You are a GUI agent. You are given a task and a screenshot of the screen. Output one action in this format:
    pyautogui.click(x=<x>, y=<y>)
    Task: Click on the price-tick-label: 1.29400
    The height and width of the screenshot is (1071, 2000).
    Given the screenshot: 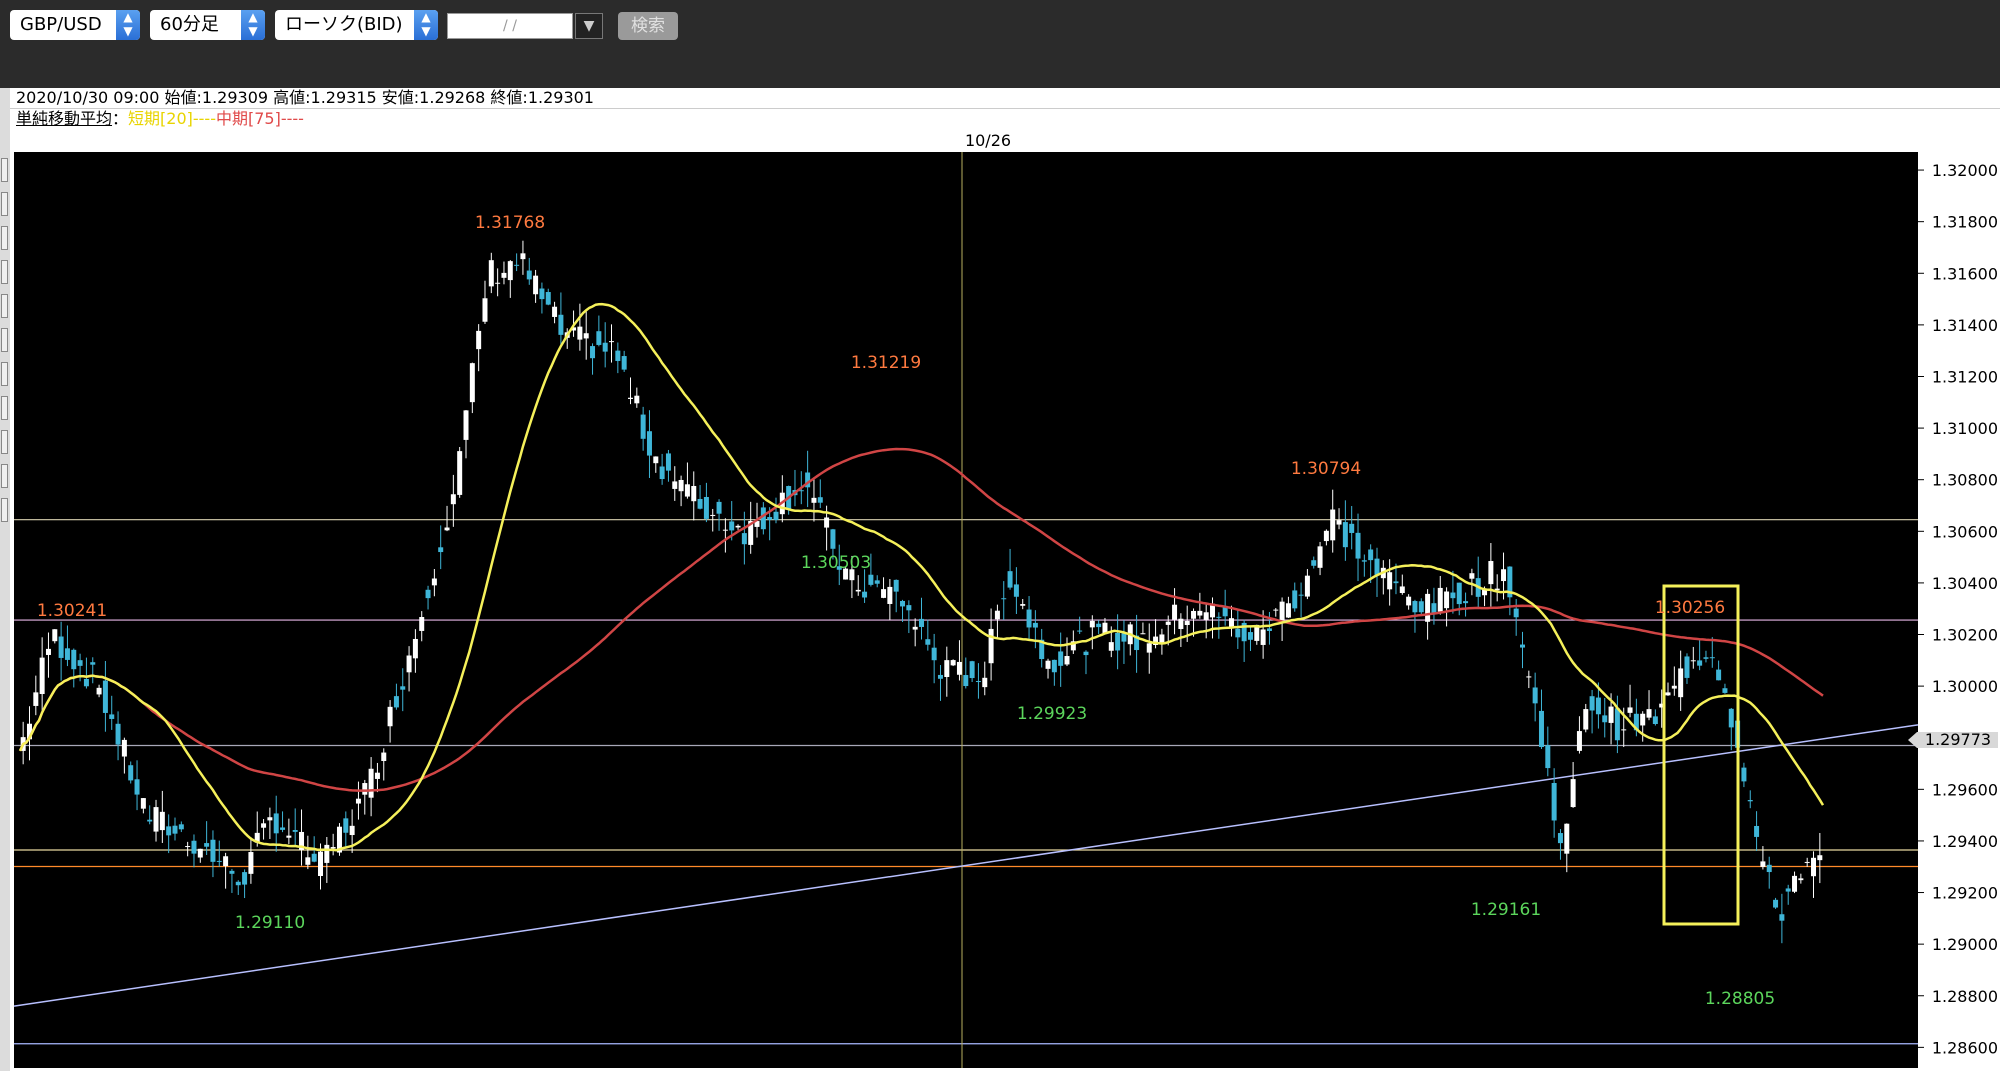 What is the action you would take?
    pyautogui.click(x=1965, y=841)
    